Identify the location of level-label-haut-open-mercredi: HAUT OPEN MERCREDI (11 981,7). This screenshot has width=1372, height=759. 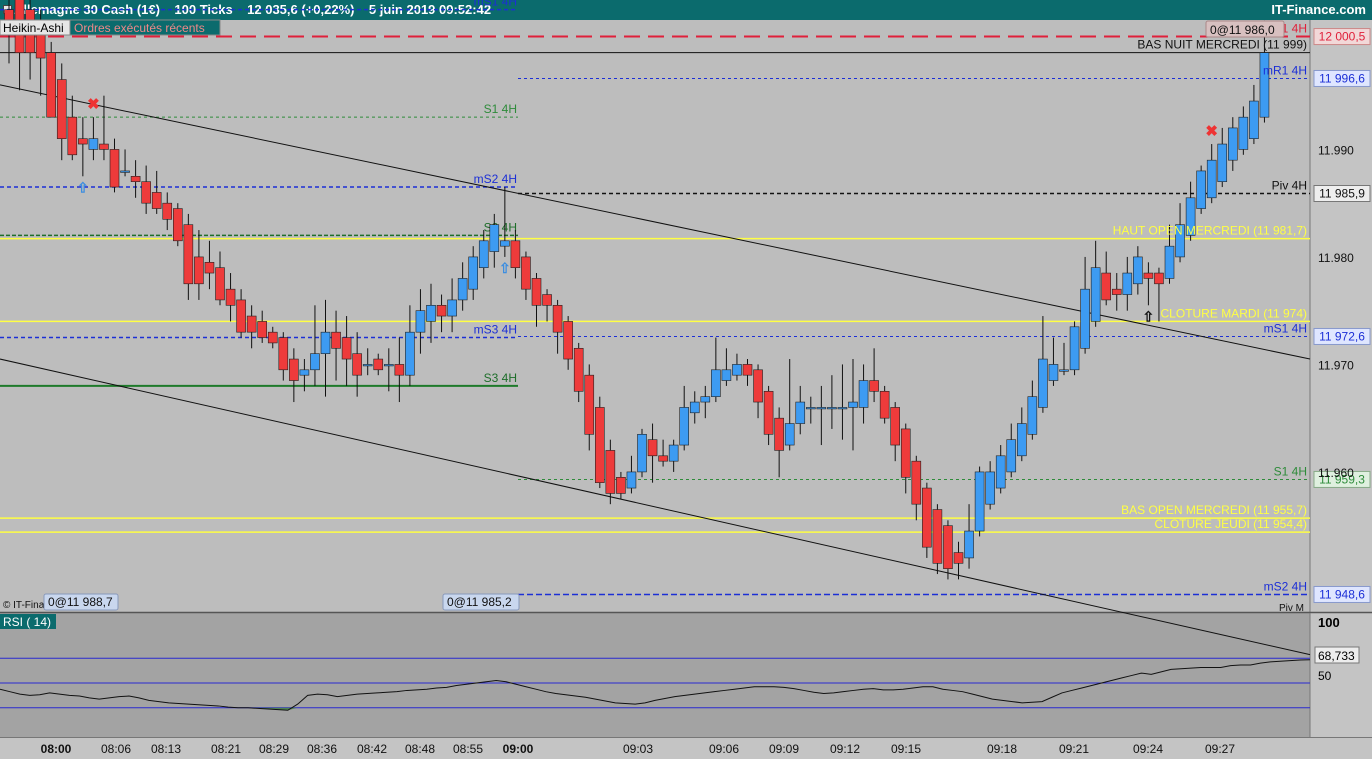
(1210, 231).